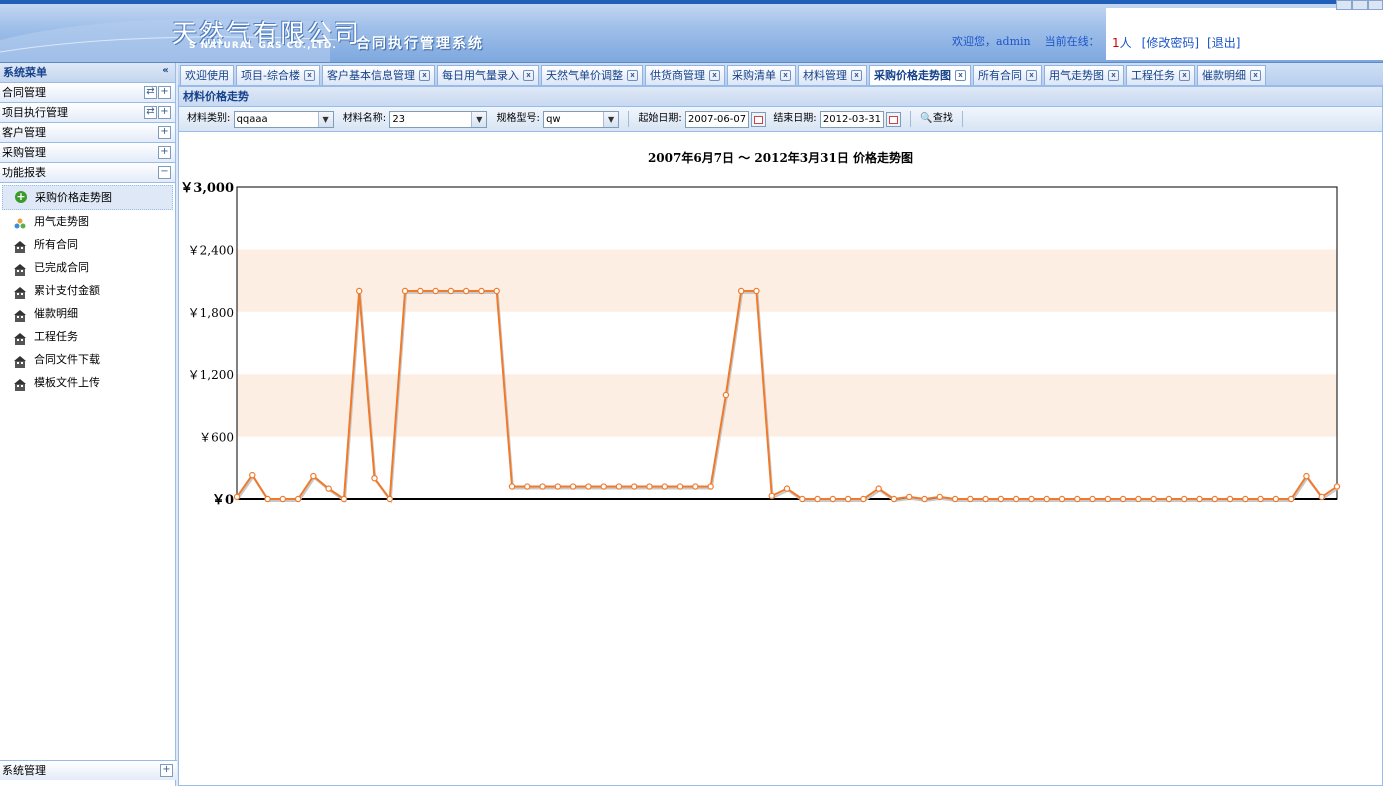  Describe the element at coordinates (24, 92) in the screenshot. I see `sidebar-section-label: 合同管理` at that location.